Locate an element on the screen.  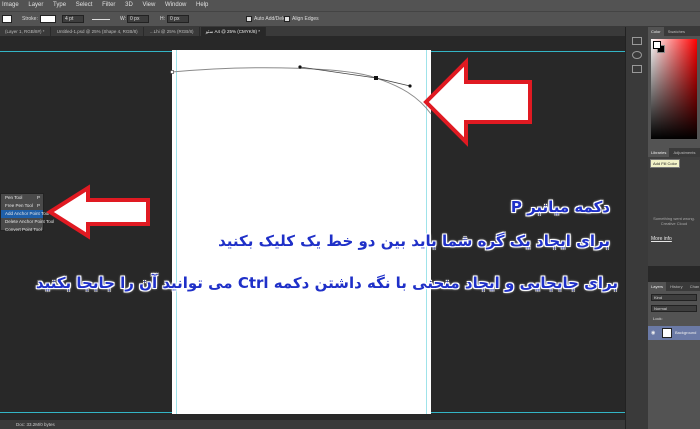
color-panel: Color Swatches is located at coordinates (674, 87).